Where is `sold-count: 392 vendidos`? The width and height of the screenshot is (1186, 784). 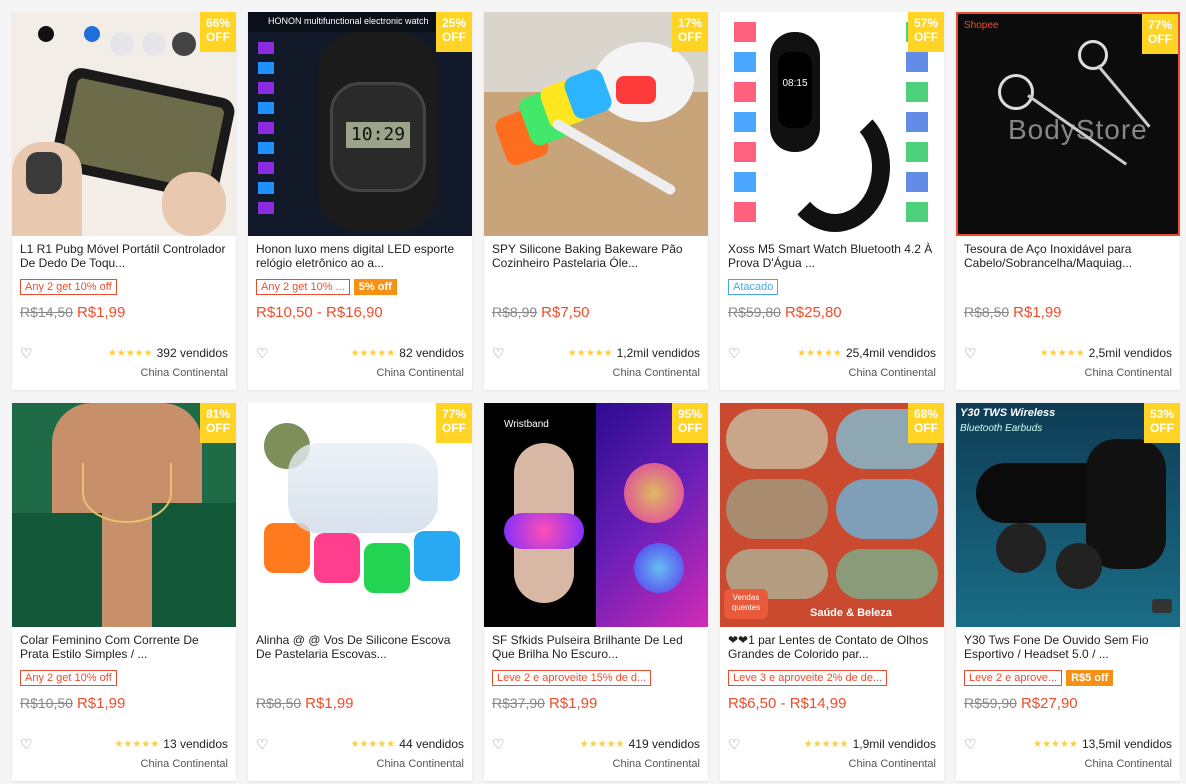 sold-count: 392 vendidos is located at coordinates (192, 353).